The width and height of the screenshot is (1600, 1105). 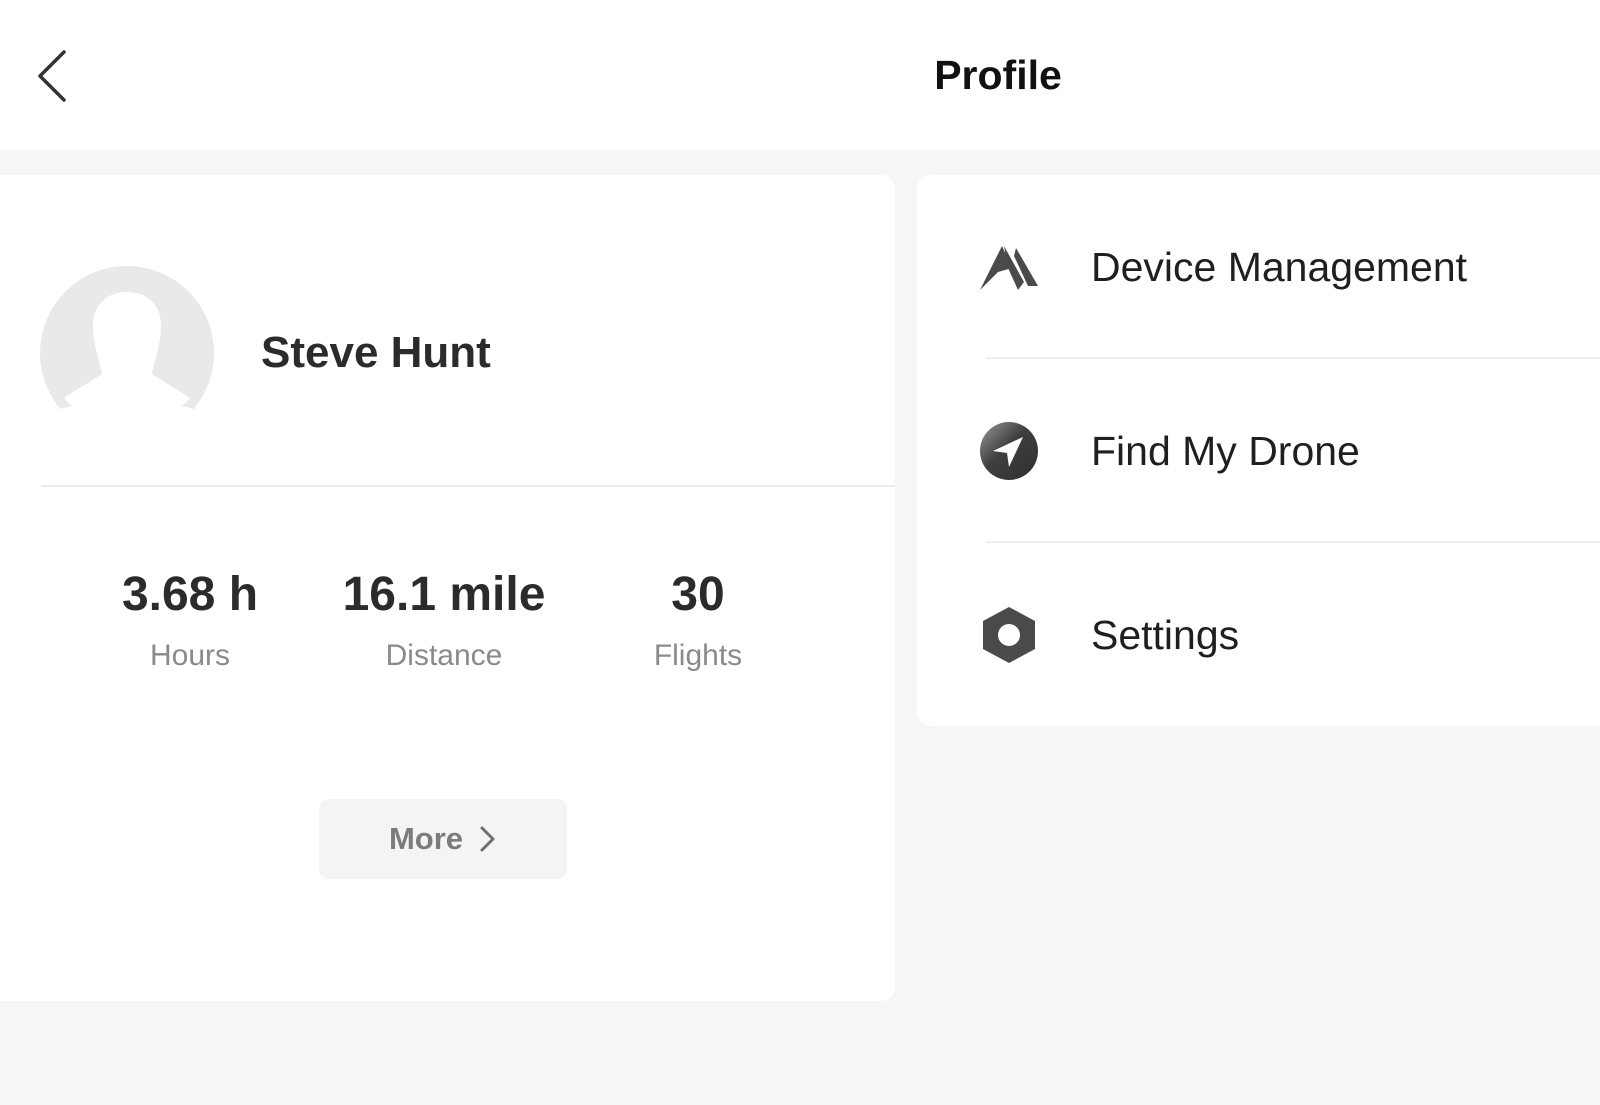 I want to click on avatar, so click(x=127, y=353).